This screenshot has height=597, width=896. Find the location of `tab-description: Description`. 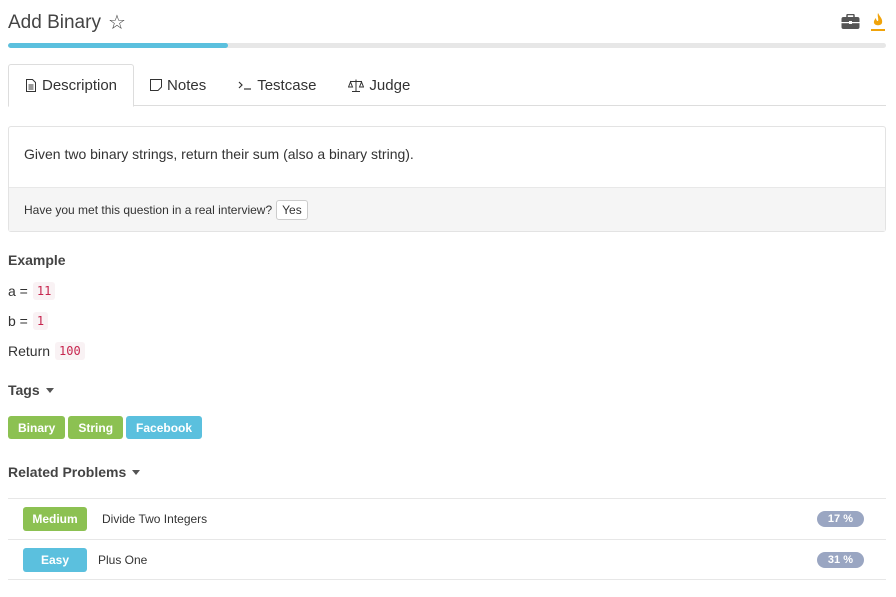

tab-description: Description is located at coordinates (71, 85).